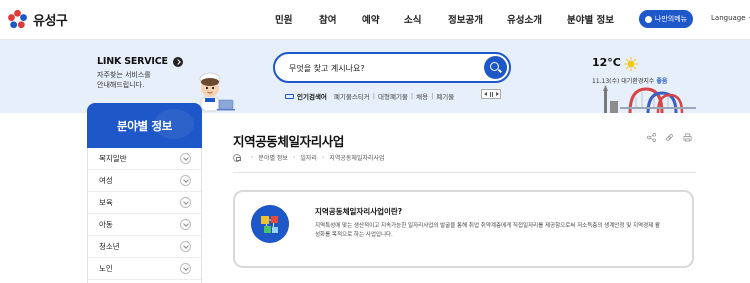  Describe the element at coordinates (662, 81) in the screenshot. I see `air-quality-status: 좋음` at that location.